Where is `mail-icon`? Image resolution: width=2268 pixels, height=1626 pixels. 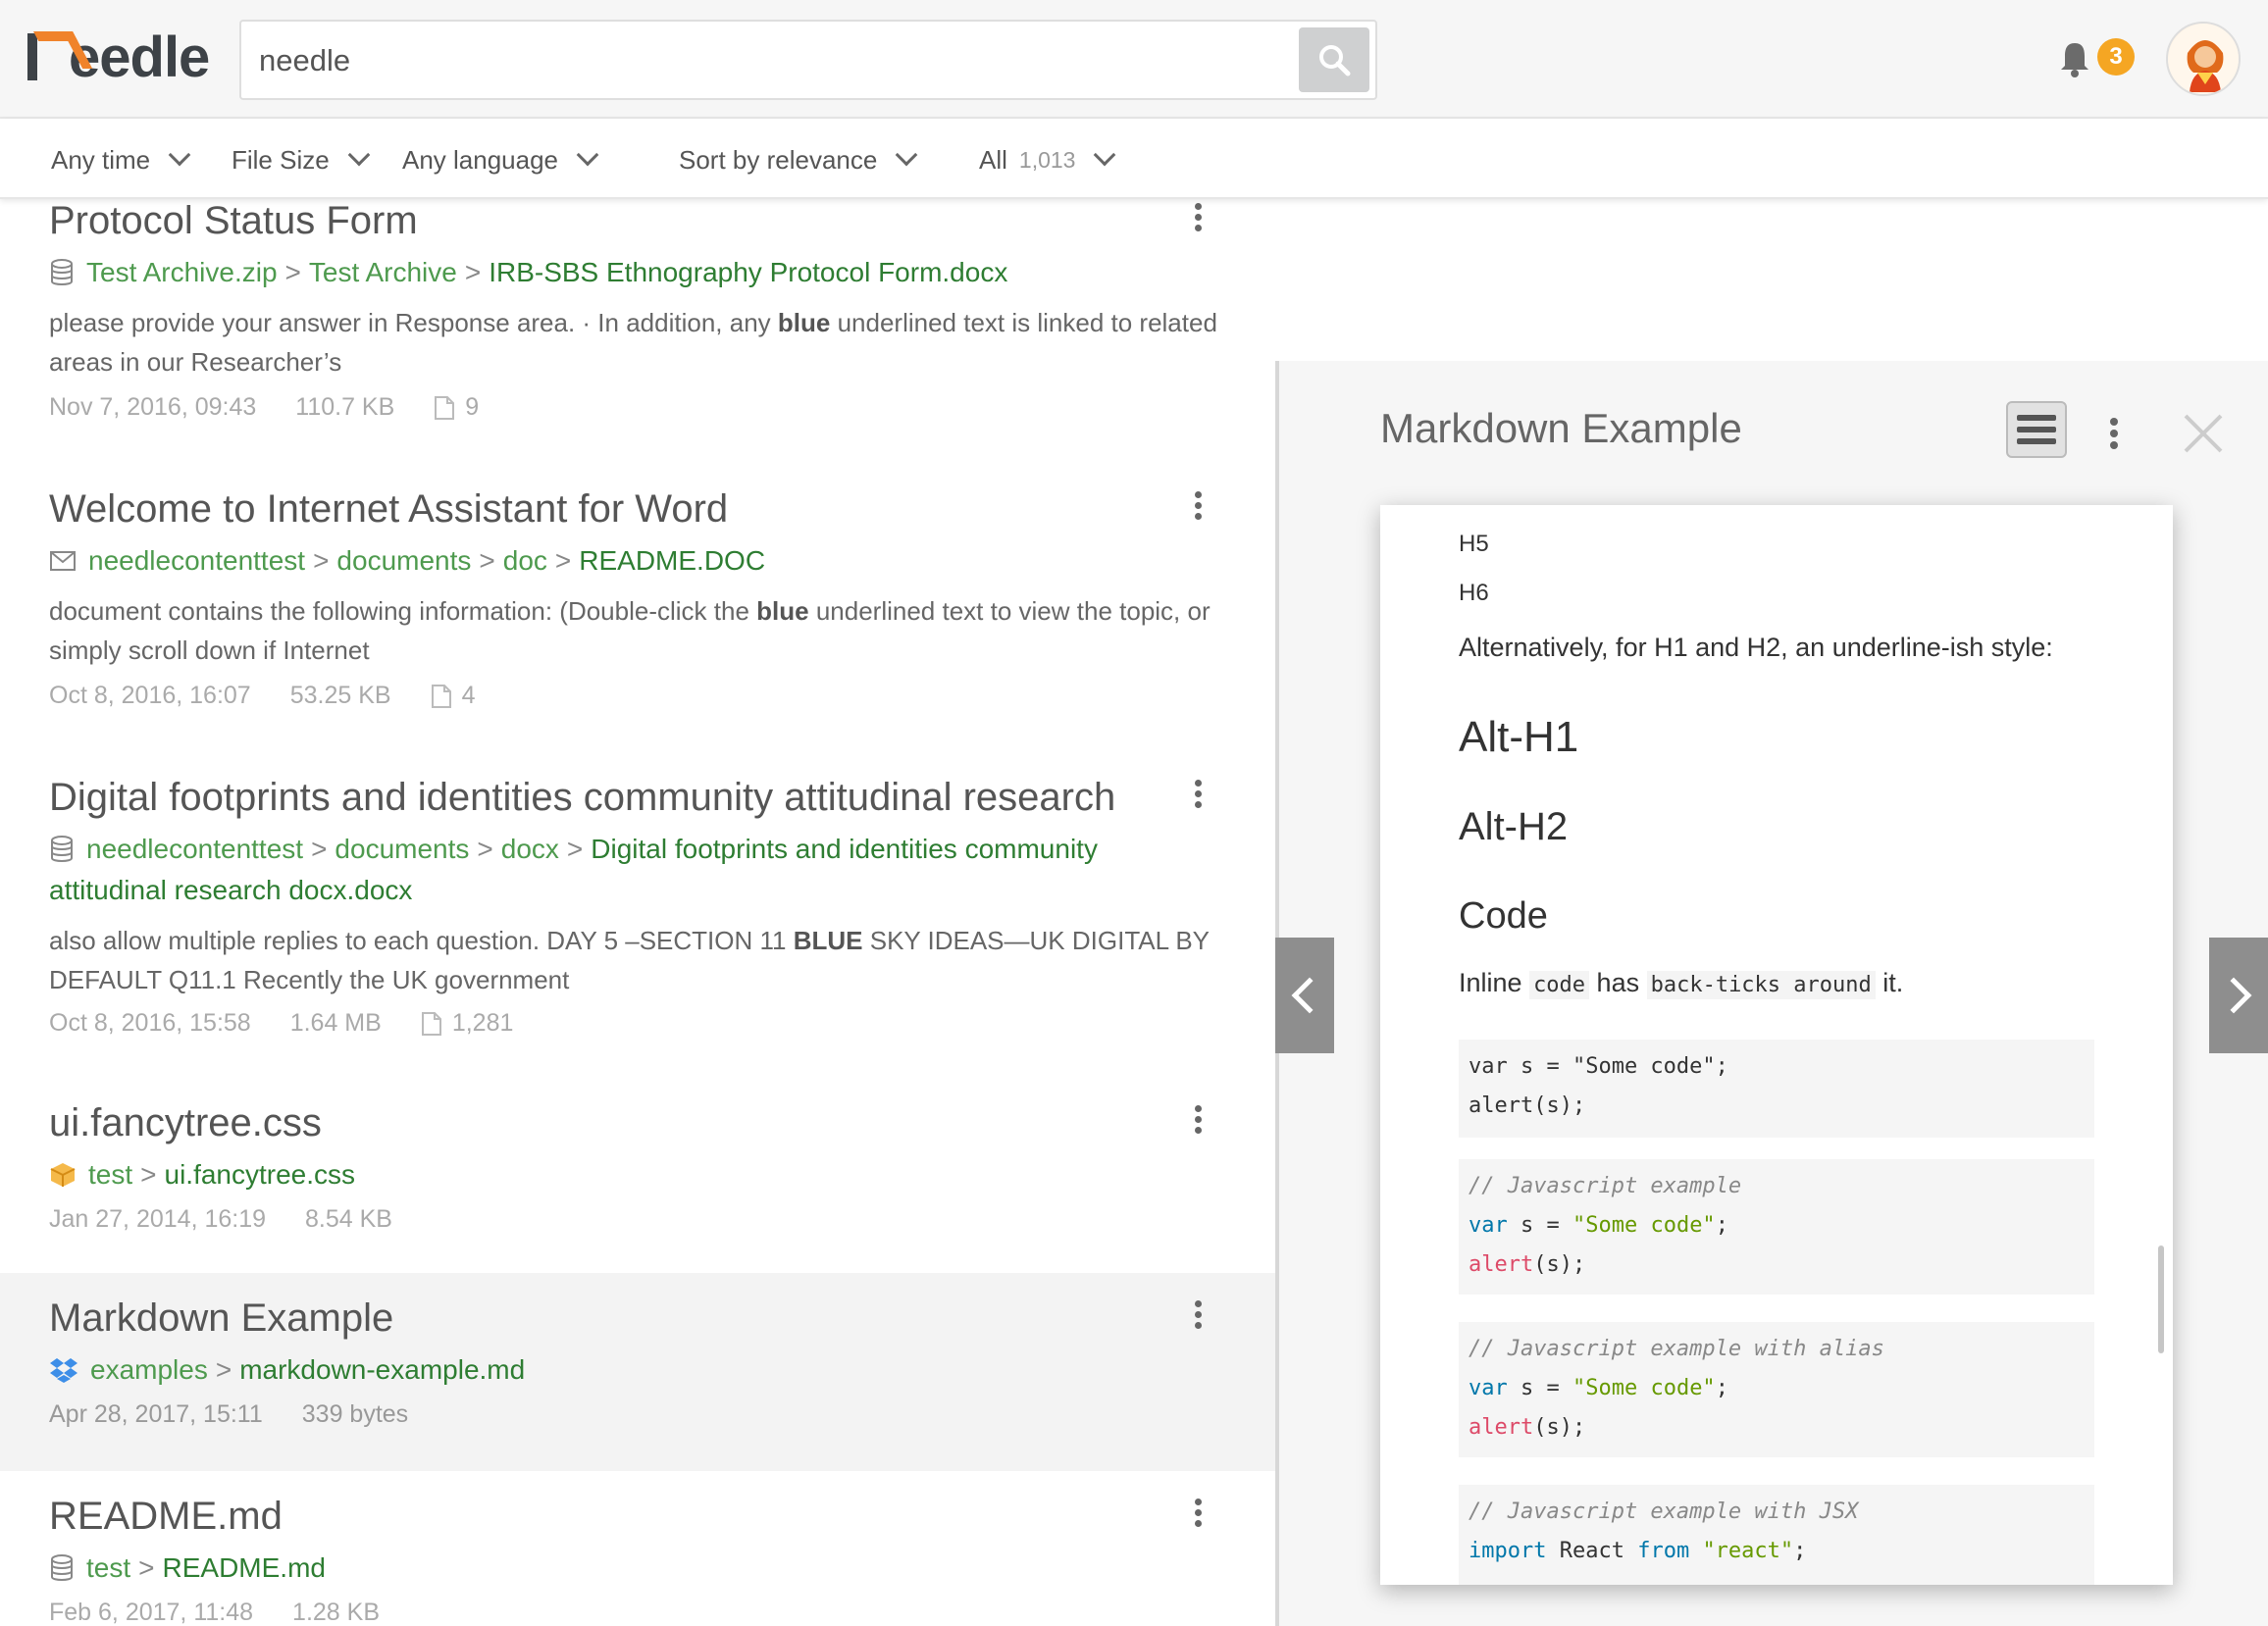 mail-icon is located at coordinates (63, 560).